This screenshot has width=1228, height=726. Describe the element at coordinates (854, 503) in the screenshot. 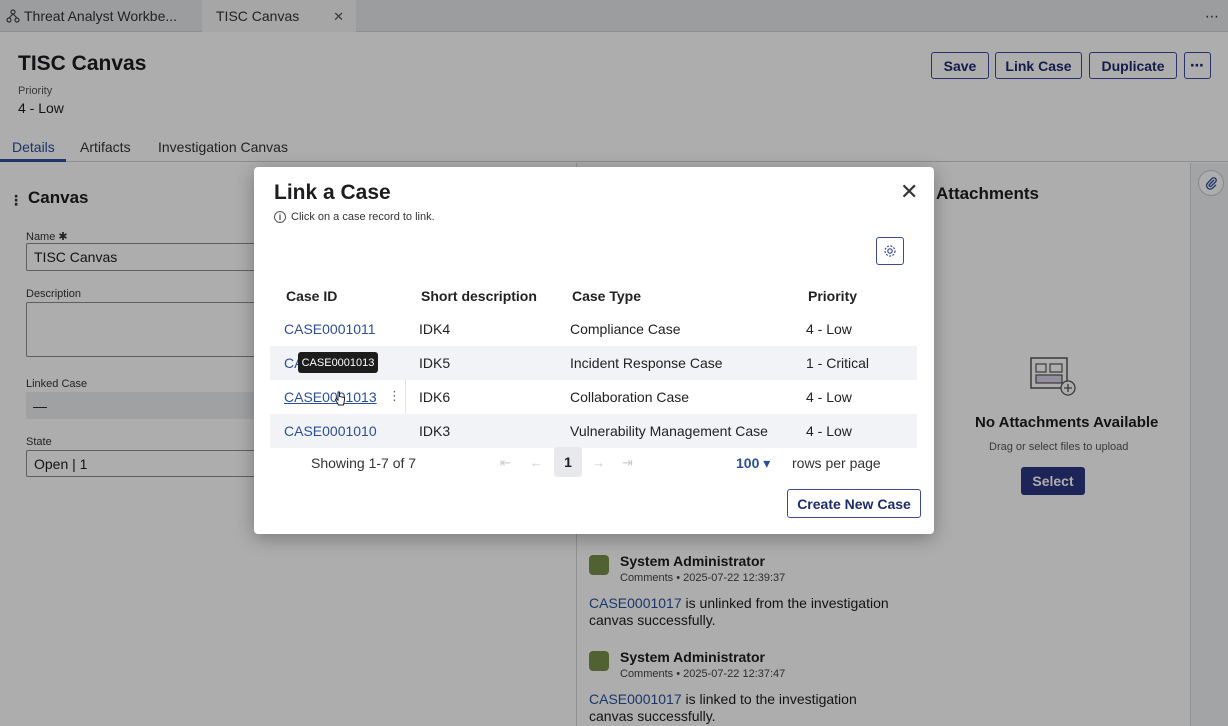

I see `create-new-case-button: Create New Case` at that location.